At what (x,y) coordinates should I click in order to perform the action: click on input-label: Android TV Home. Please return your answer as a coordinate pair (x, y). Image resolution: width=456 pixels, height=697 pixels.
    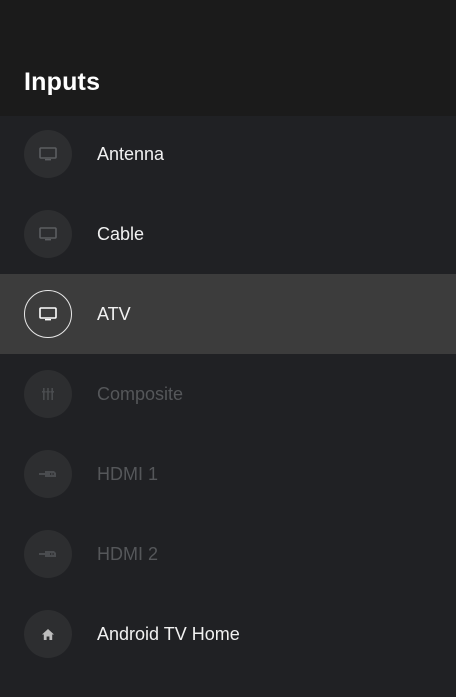
    Looking at the image, I should click on (168, 634).